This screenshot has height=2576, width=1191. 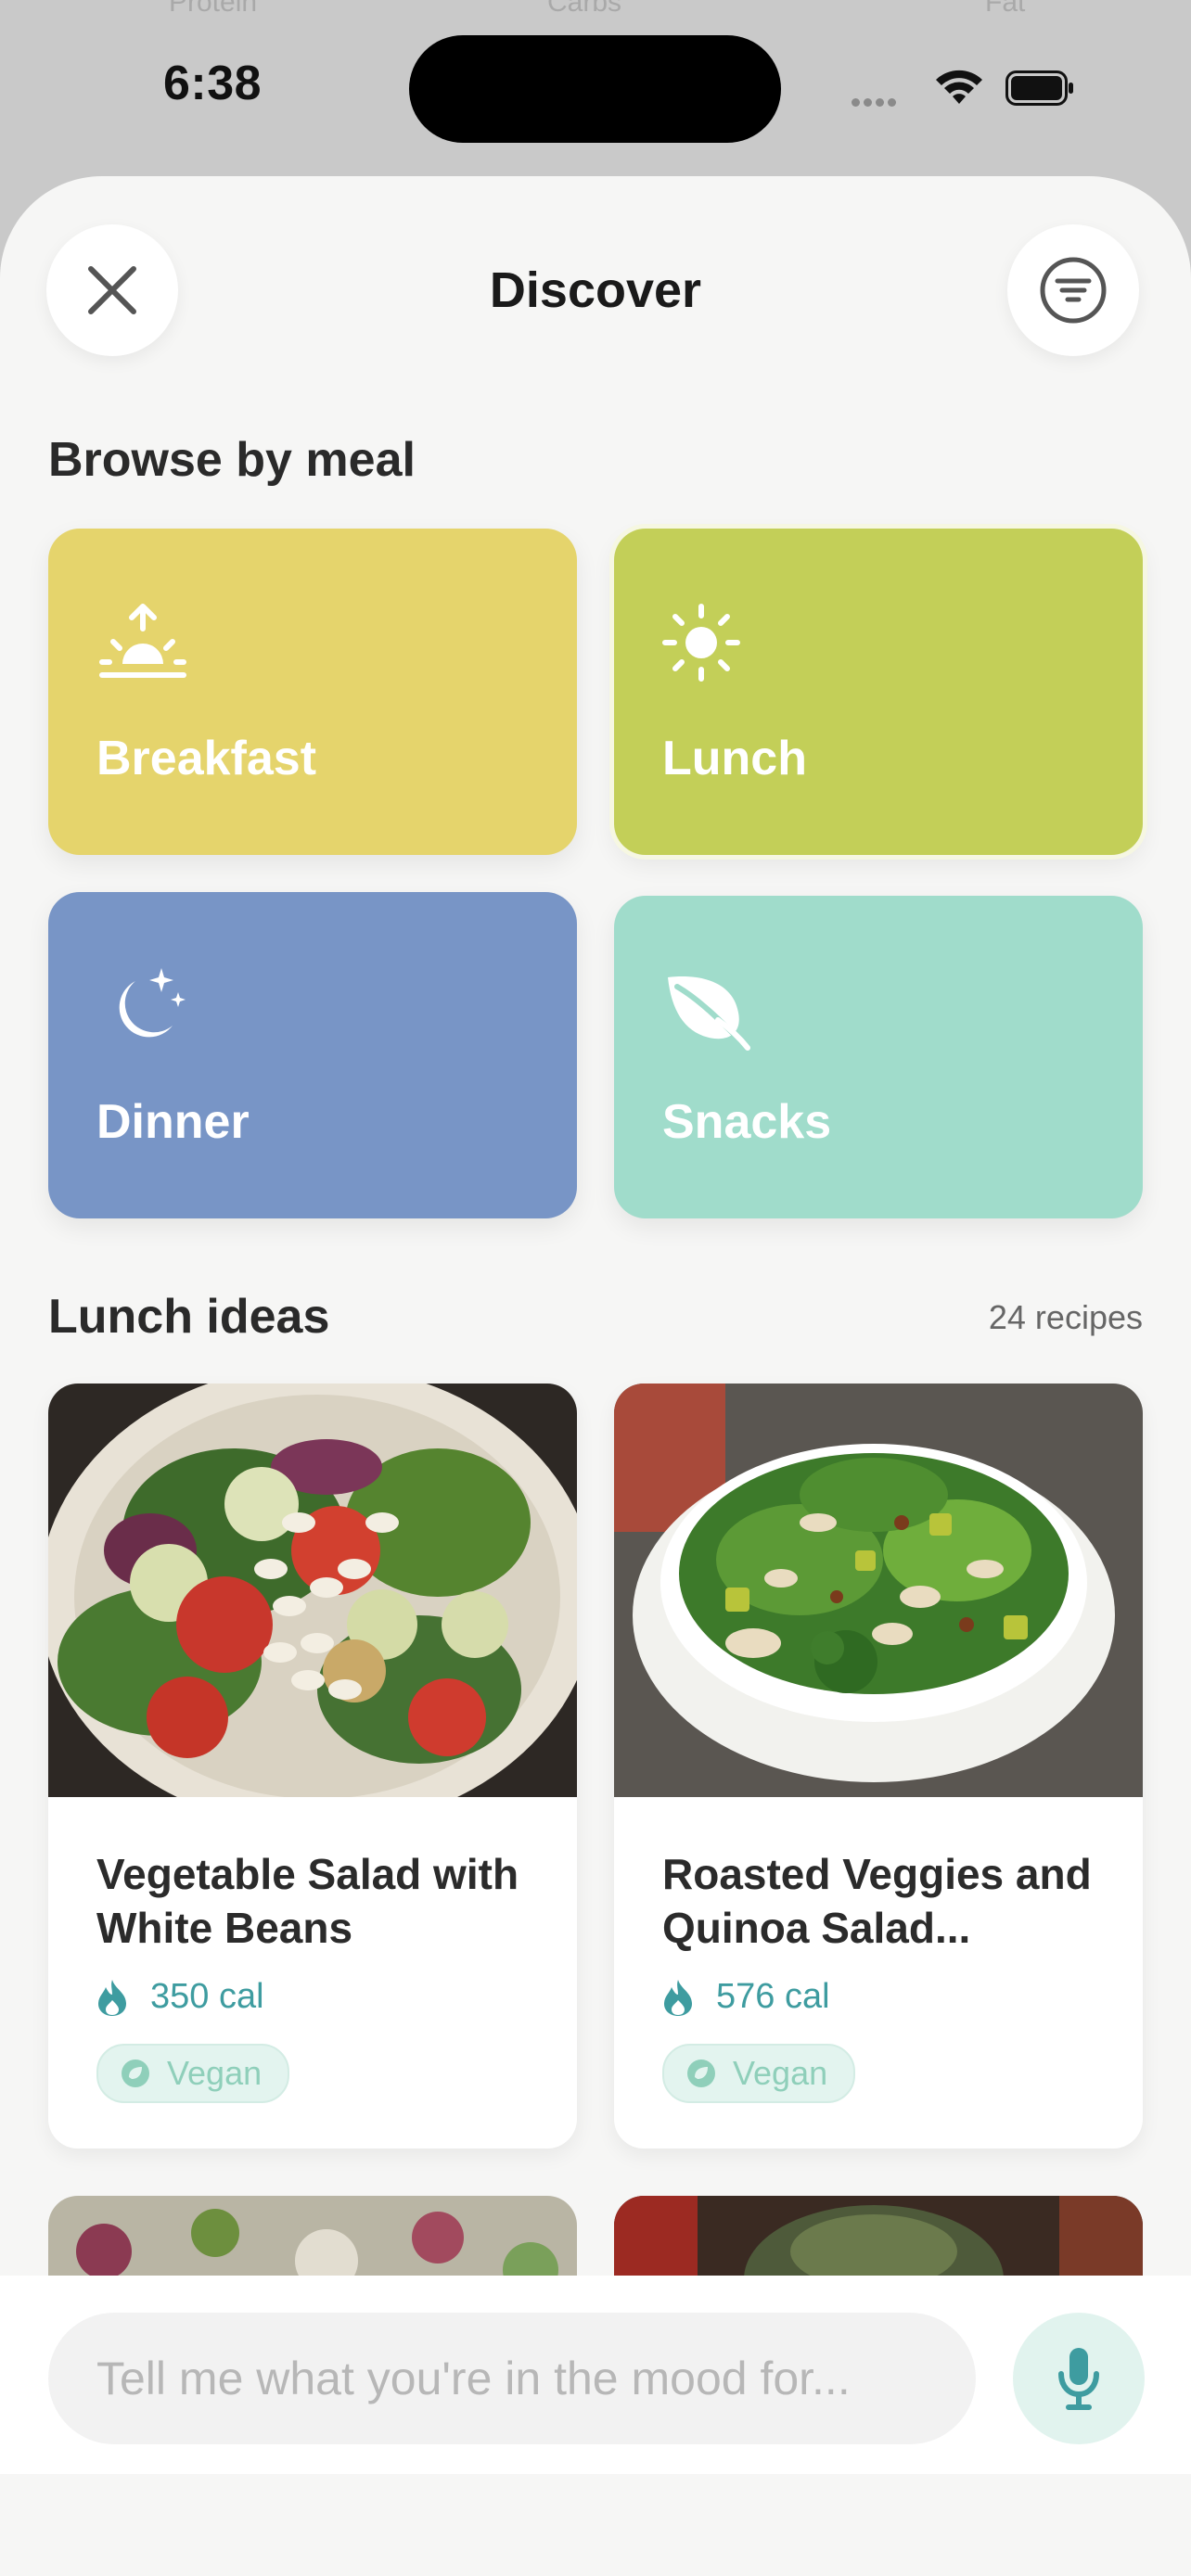 What do you see at coordinates (206, 759) in the screenshot?
I see `meal-label: Breakfast` at bounding box center [206, 759].